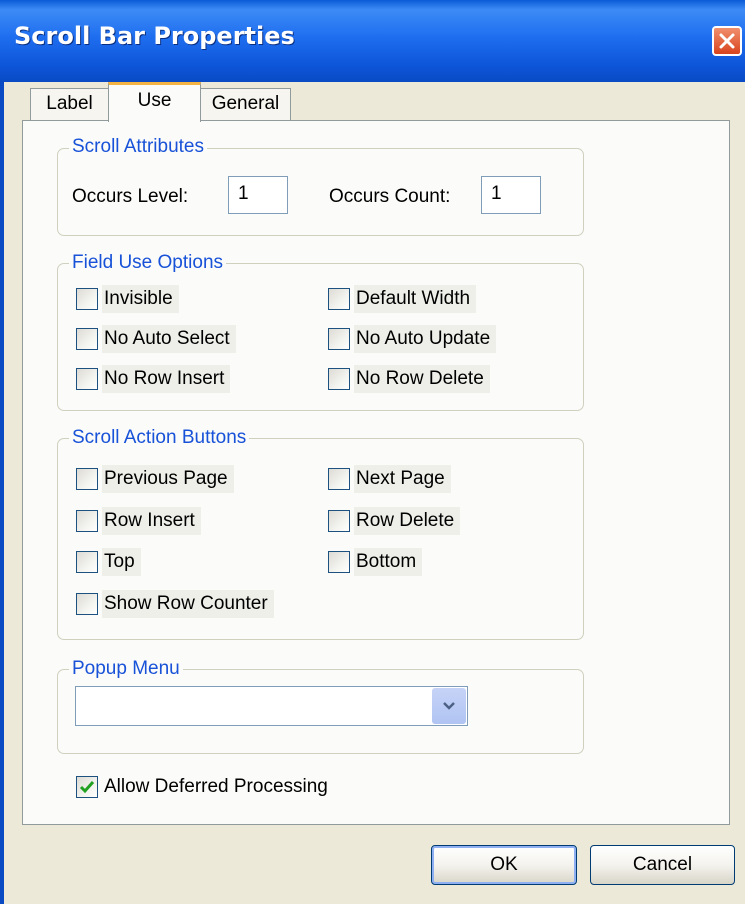  I want to click on cancel-button: Cancel, so click(662, 865).